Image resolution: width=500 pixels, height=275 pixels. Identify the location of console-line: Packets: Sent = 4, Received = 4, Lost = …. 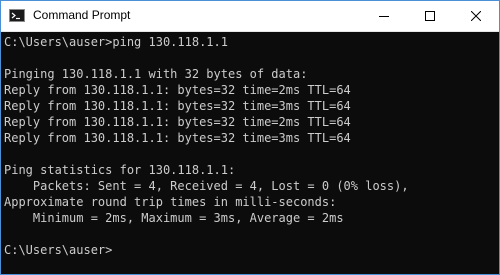
(206, 186).